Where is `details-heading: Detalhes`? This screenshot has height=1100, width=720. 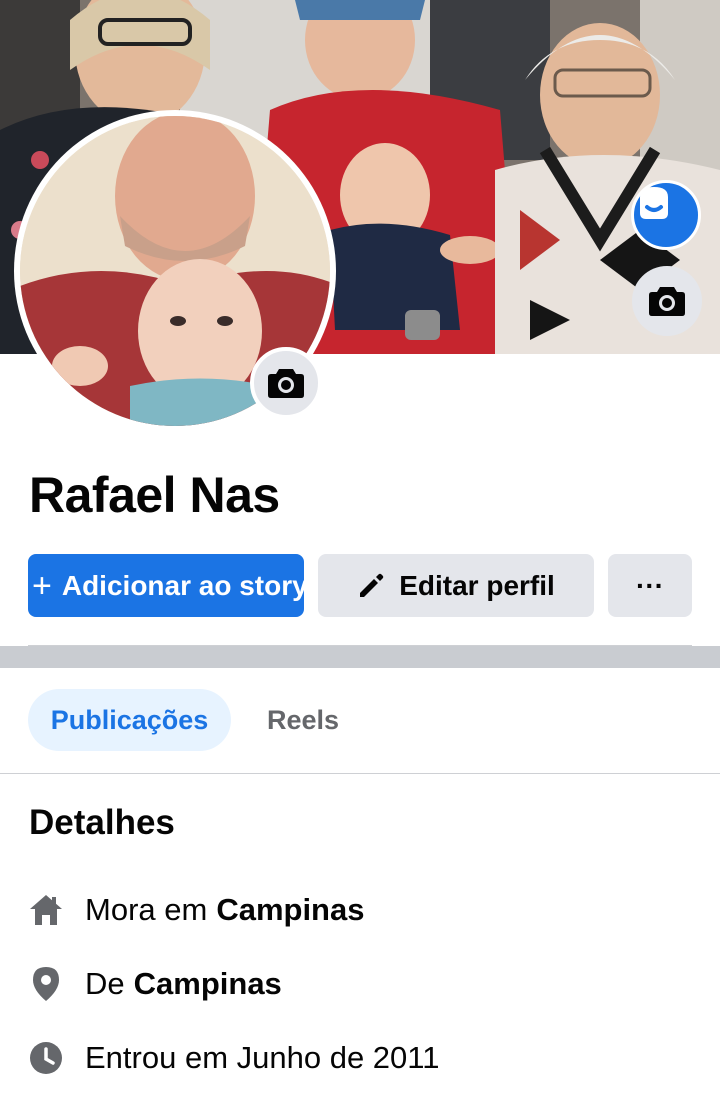
details-heading: Detalhes is located at coordinates (102, 822).